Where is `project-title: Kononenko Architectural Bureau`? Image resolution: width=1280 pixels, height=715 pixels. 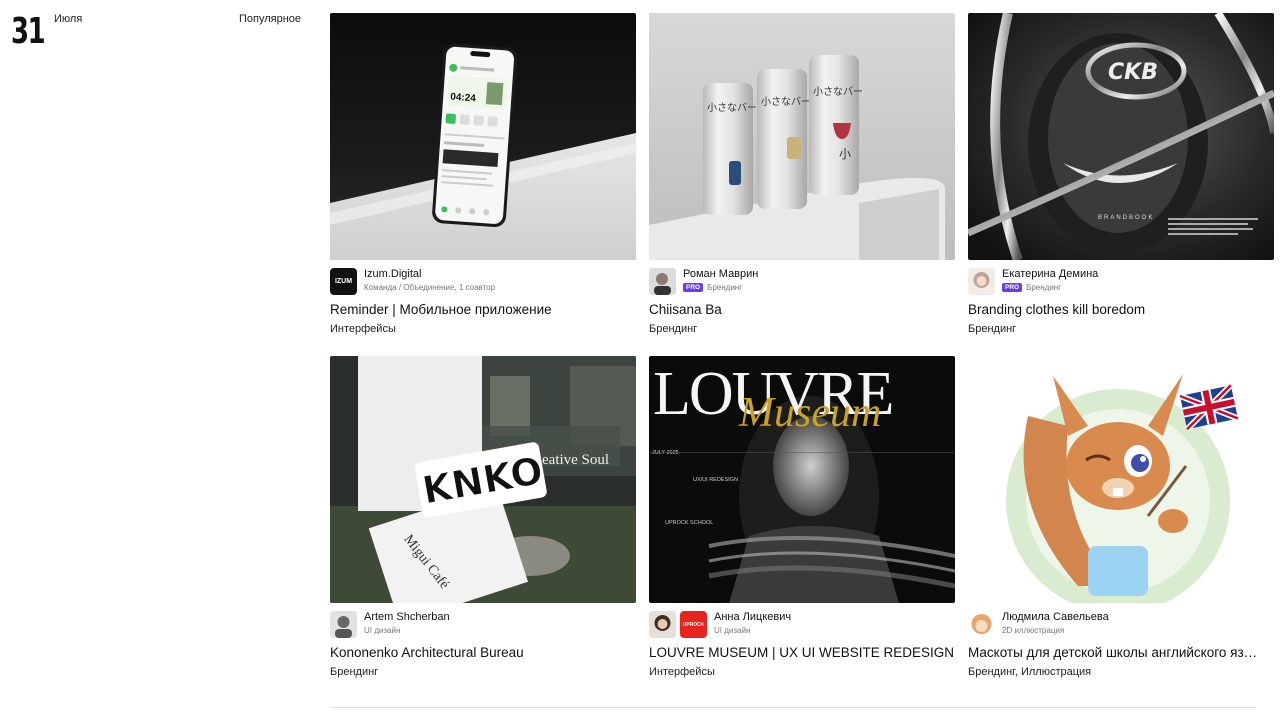 project-title: Kononenko Architectural Bureau is located at coordinates (483, 652).